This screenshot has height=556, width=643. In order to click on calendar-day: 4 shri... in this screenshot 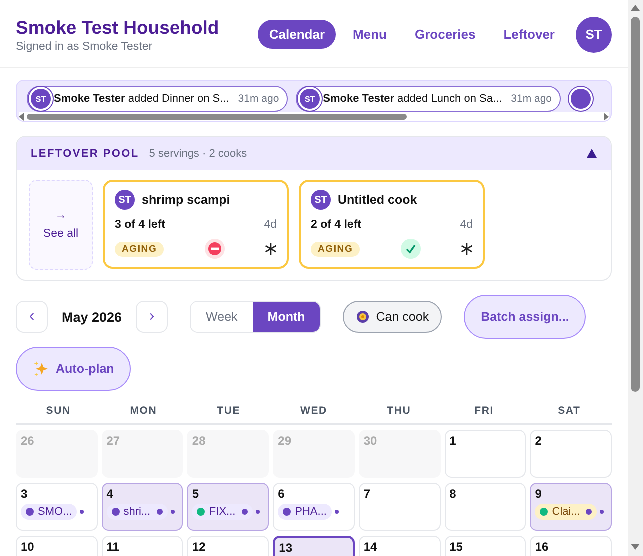, I will do `click(143, 507)`.